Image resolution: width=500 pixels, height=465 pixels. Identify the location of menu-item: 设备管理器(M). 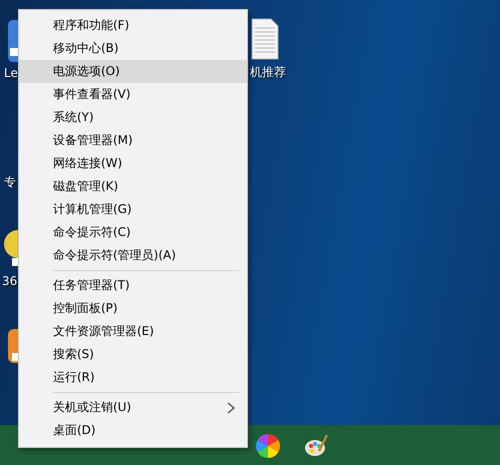
(133, 140).